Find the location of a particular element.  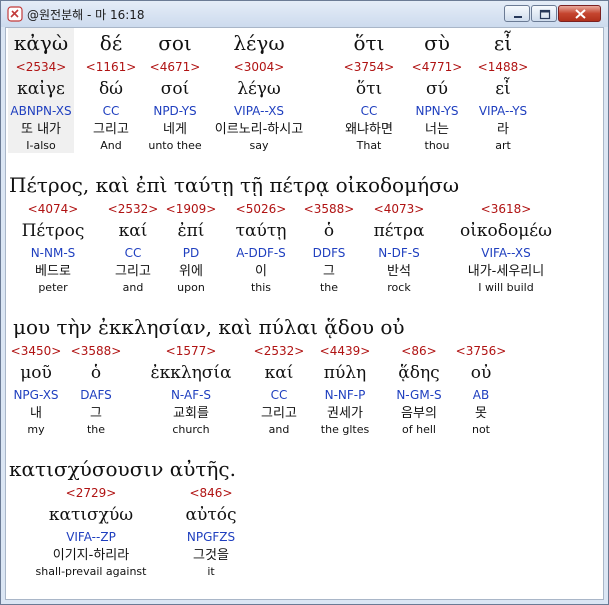

strong-number: <2532> is located at coordinates (133, 209).